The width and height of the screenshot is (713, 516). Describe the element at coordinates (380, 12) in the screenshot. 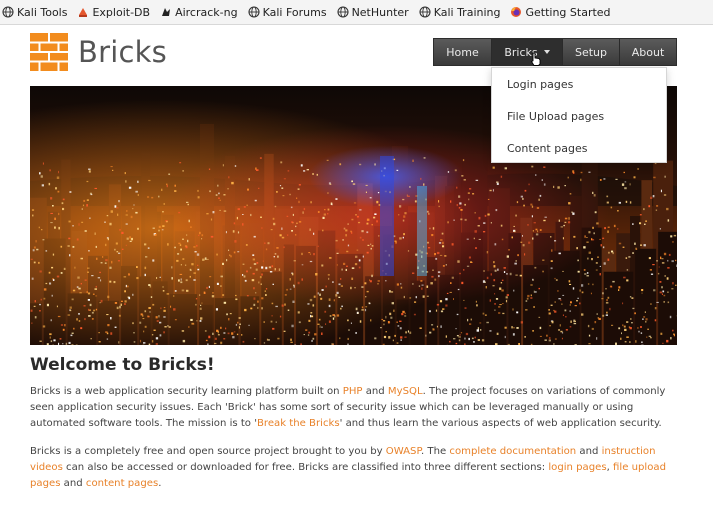

I see `bookmark-label: NetHunter` at that location.